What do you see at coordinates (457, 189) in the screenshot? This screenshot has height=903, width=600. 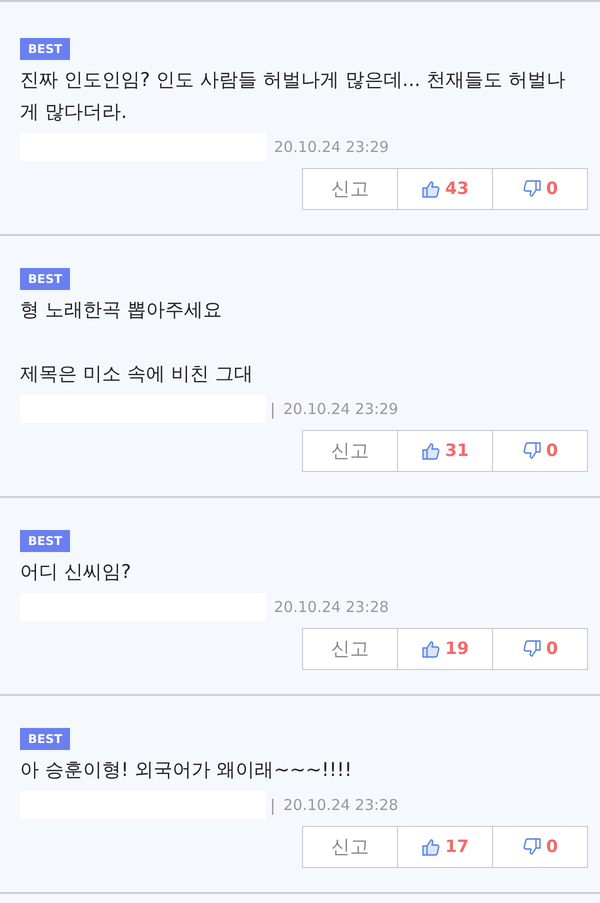 I see `like-count: 43` at bounding box center [457, 189].